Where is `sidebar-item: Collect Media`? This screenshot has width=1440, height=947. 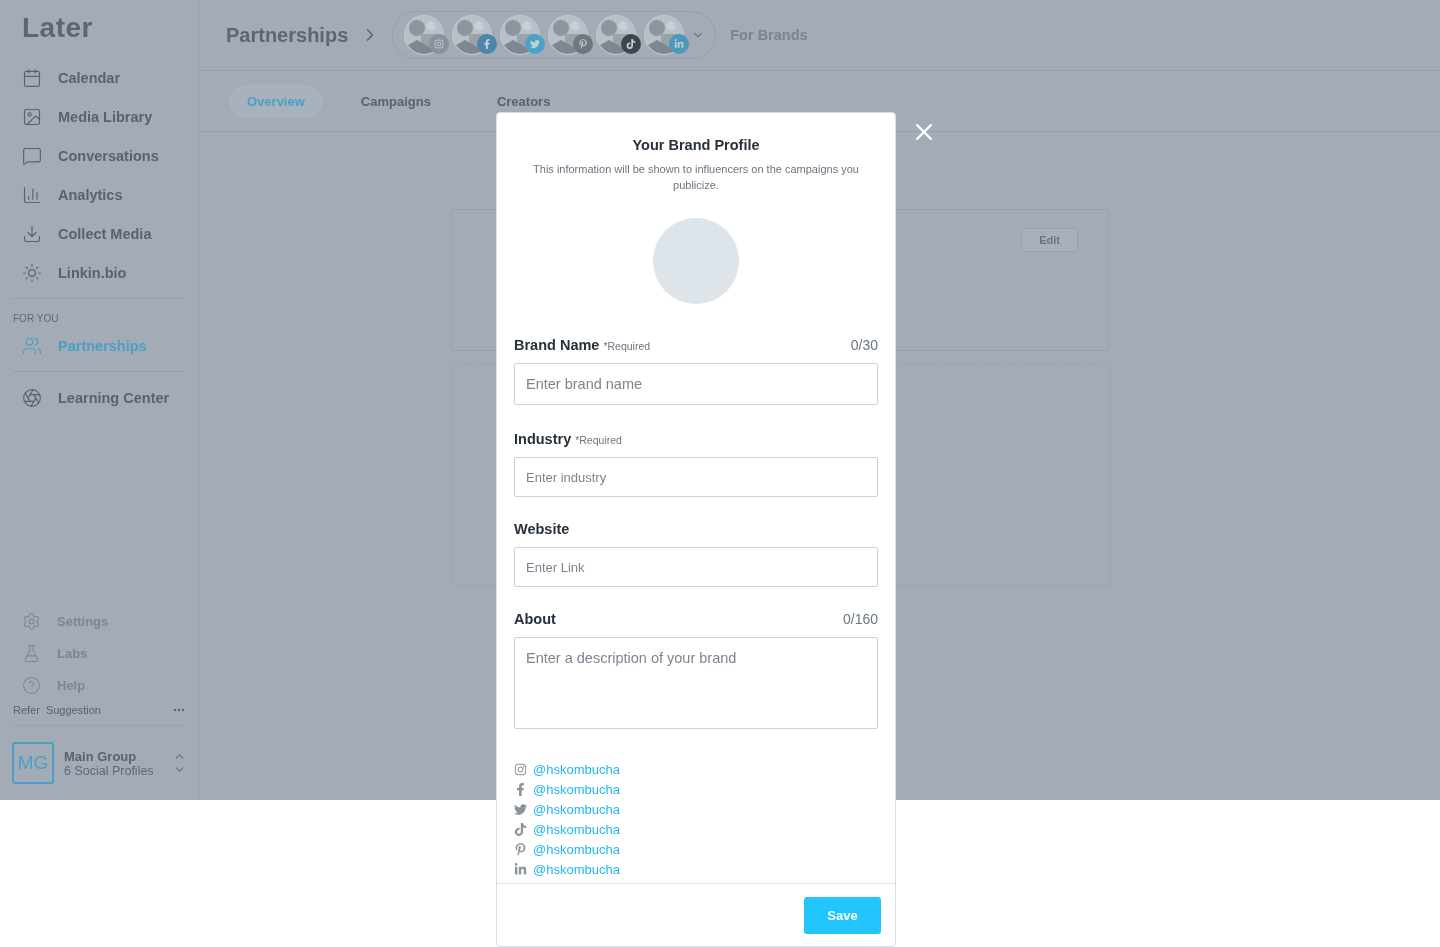
sidebar-item: Collect Media is located at coordinates (99, 233).